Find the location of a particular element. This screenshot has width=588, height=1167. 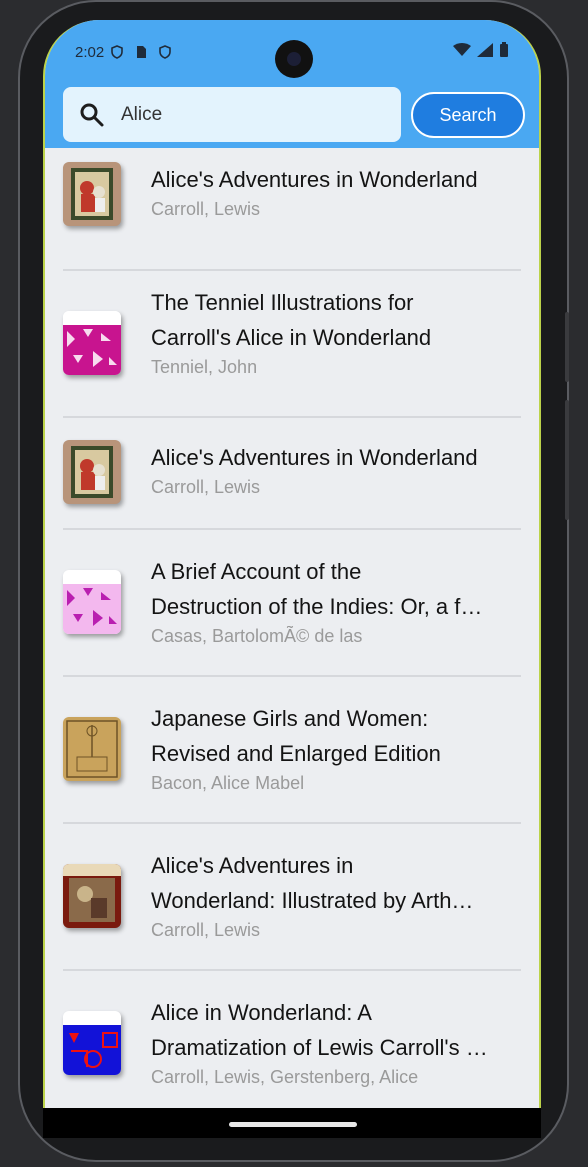

search-input is located at coordinates (241, 114).